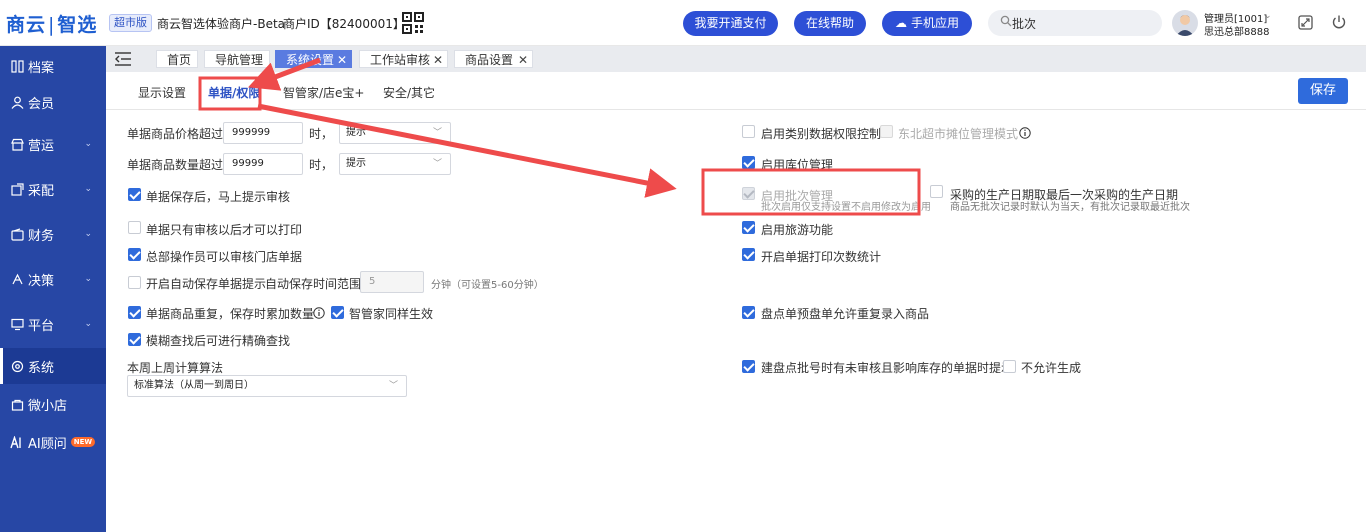  What do you see at coordinates (1051, 368) in the screenshot?
I see `no-generate-label: 不允许生成` at bounding box center [1051, 368].